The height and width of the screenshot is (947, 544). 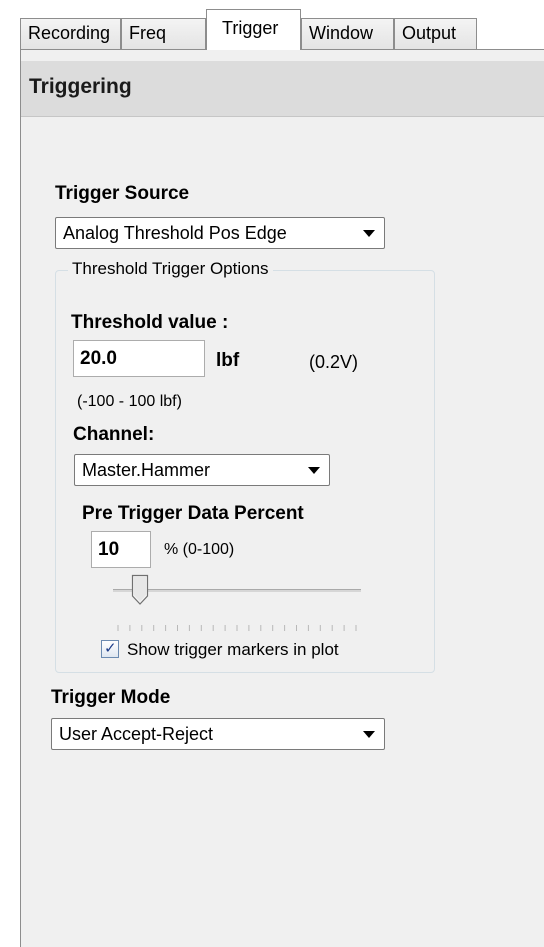 What do you see at coordinates (150, 322) in the screenshot?
I see `threshold-value-label: Threshold value :` at bounding box center [150, 322].